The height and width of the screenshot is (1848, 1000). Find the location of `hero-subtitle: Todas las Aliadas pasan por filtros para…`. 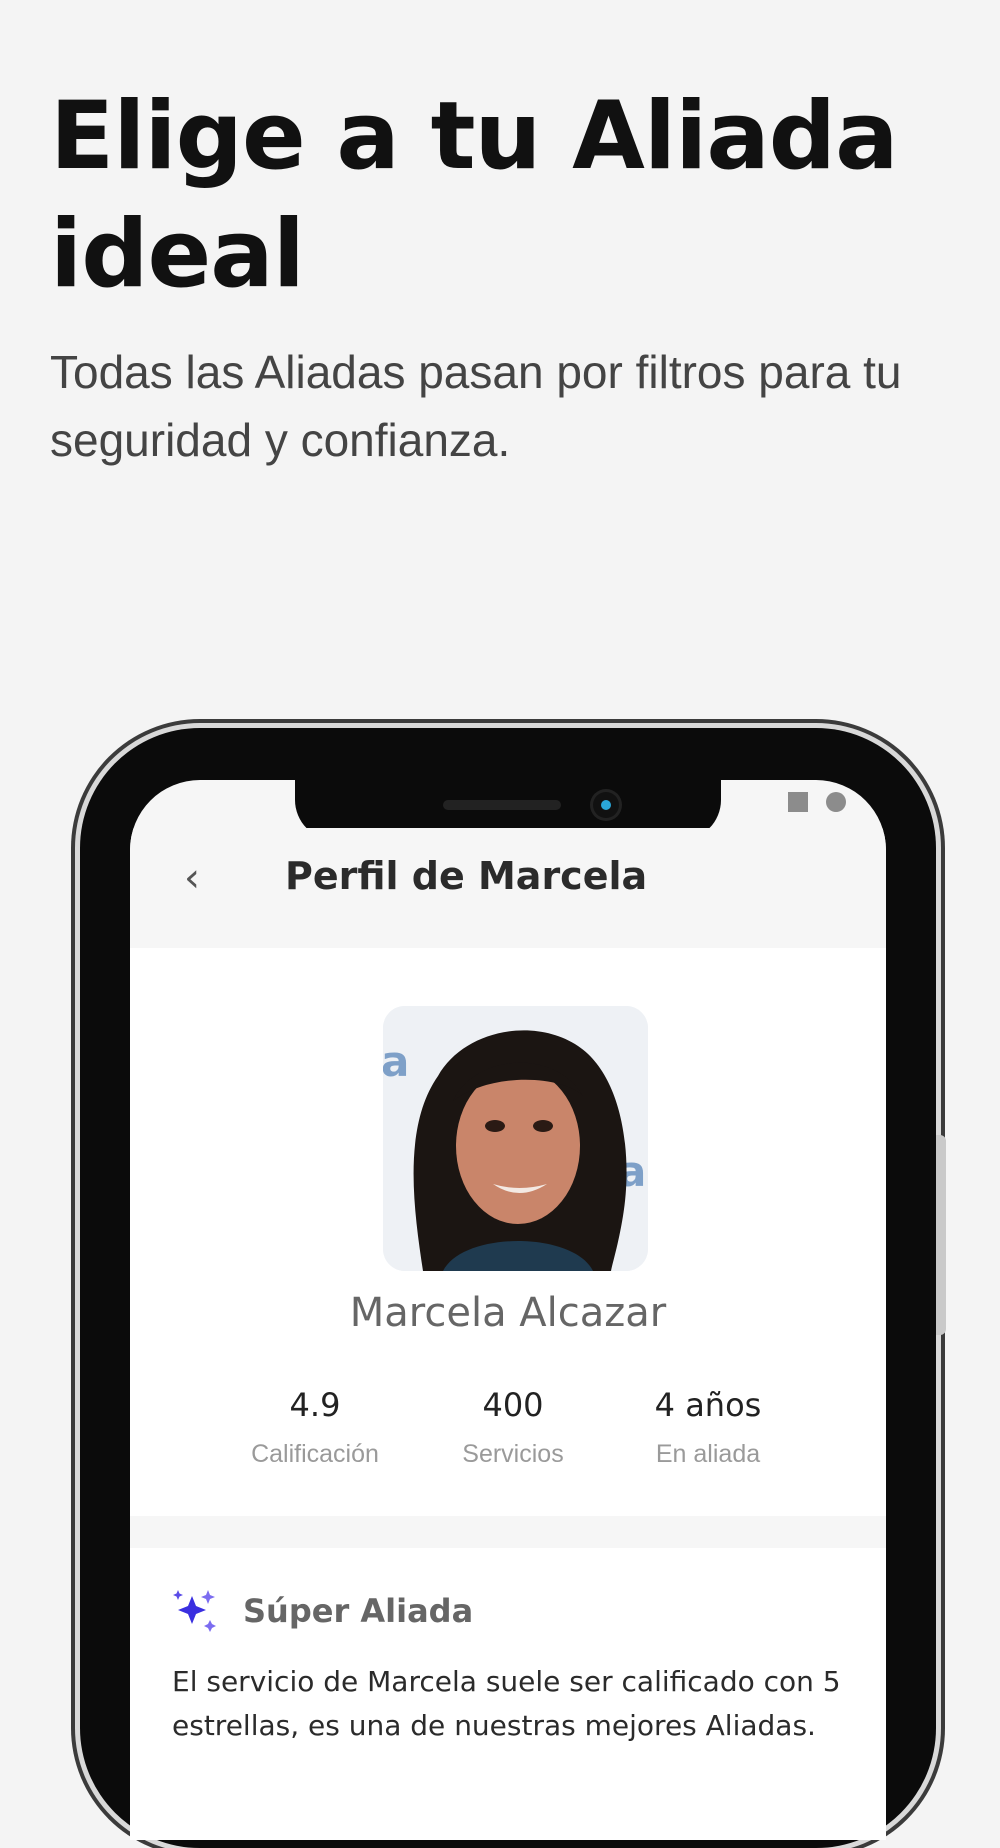

hero-subtitle: Todas las Aliadas pasan por filtros para… is located at coordinates (476, 406).